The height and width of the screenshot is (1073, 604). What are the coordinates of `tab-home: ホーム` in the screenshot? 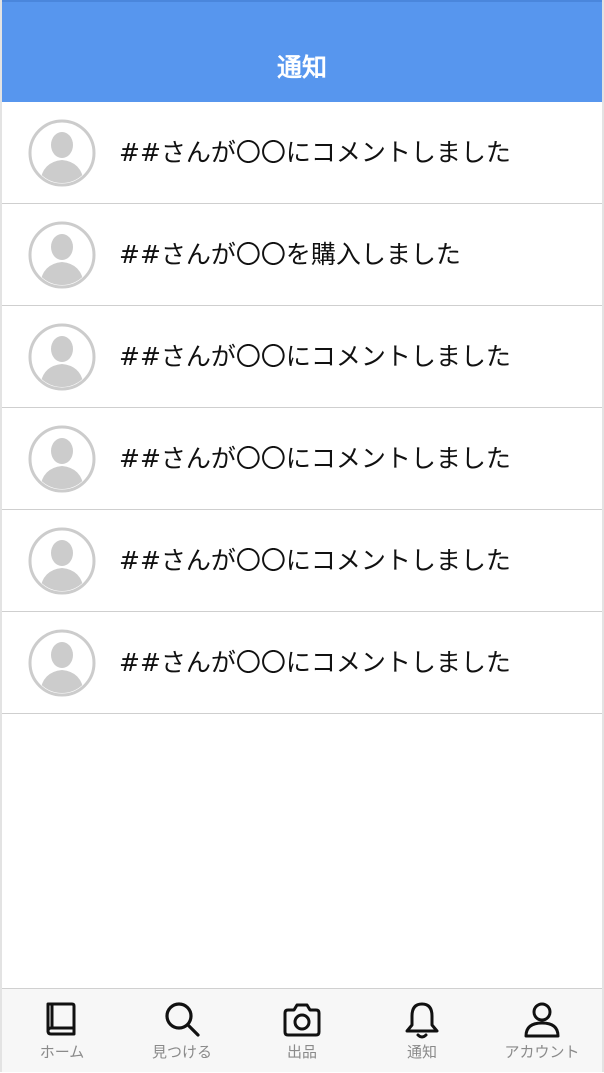 It's located at (62, 1031).